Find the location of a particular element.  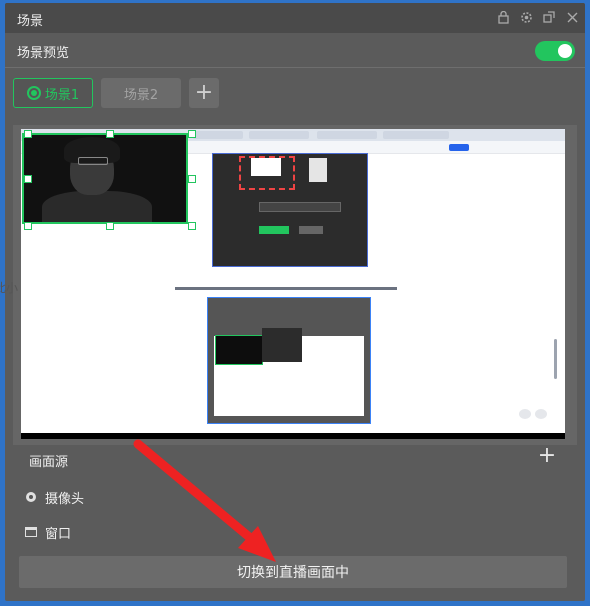

source-item-camera: 摄像头 is located at coordinates (54, 497).